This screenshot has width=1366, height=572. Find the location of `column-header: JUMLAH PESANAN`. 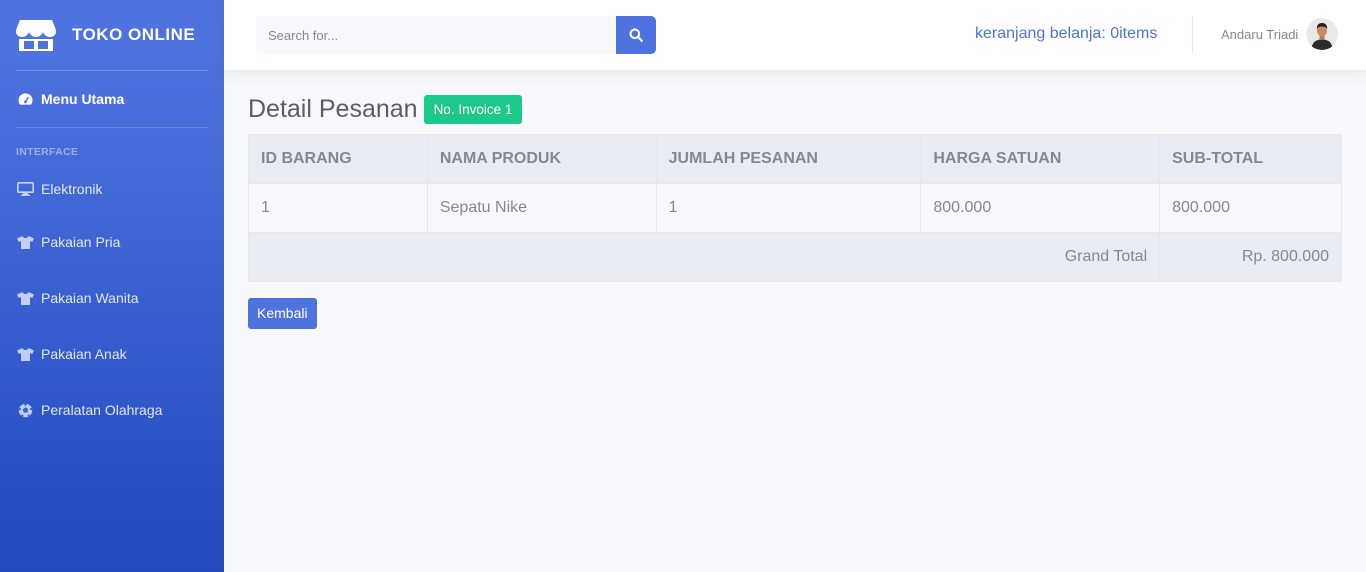

column-header: JUMLAH PESANAN is located at coordinates (788, 159).